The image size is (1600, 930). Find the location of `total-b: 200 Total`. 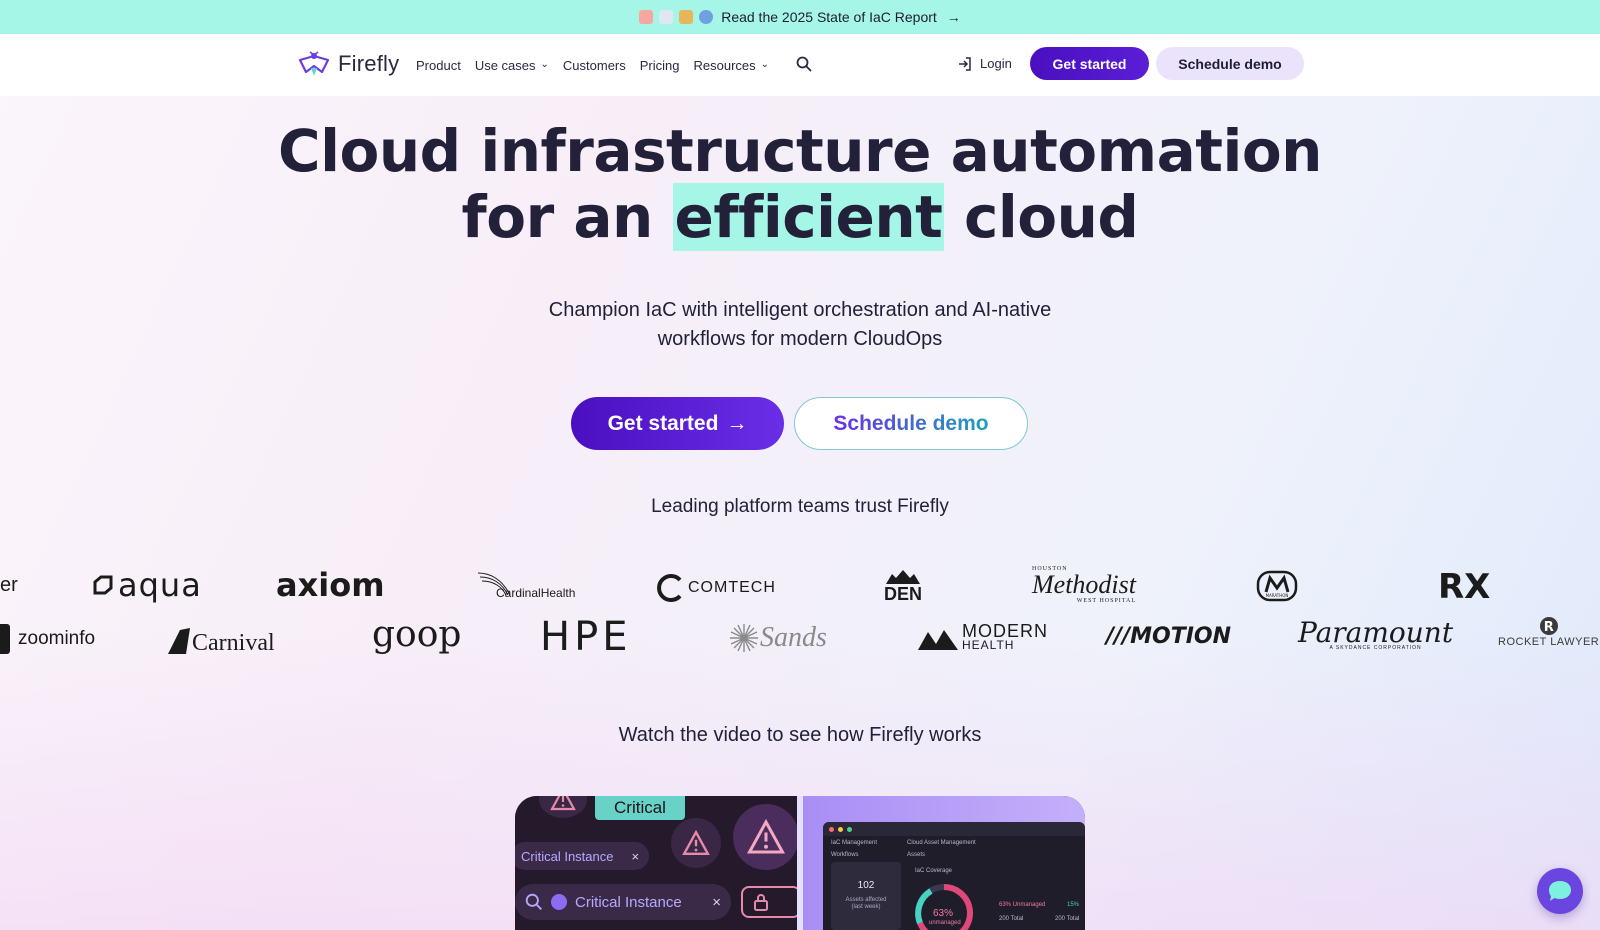

total-b: 200 Total is located at coordinates (1067, 919).